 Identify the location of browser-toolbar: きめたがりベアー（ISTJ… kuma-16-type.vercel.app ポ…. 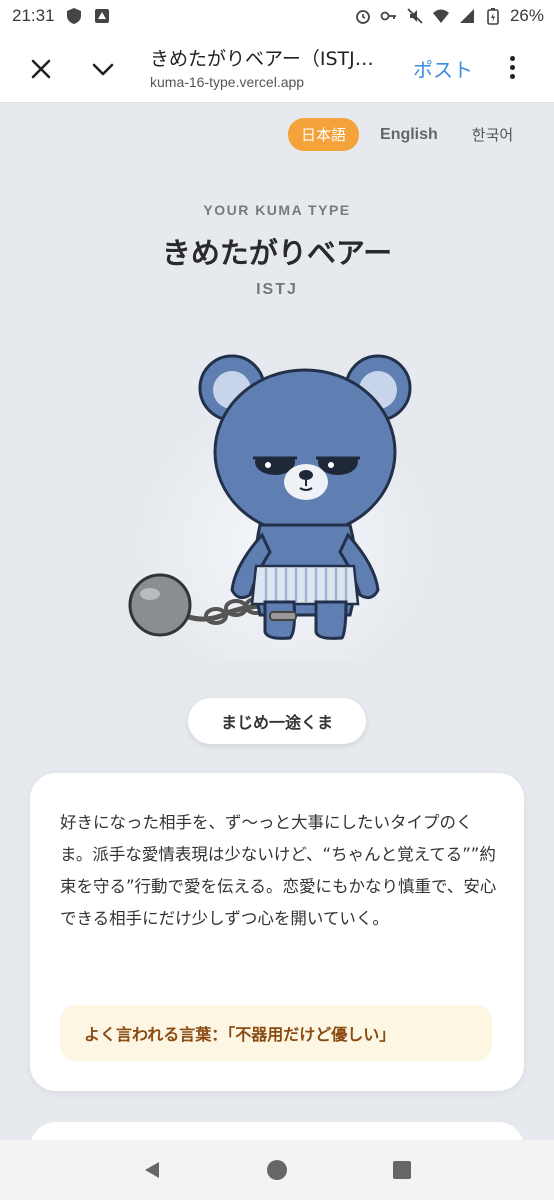
(277, 67).